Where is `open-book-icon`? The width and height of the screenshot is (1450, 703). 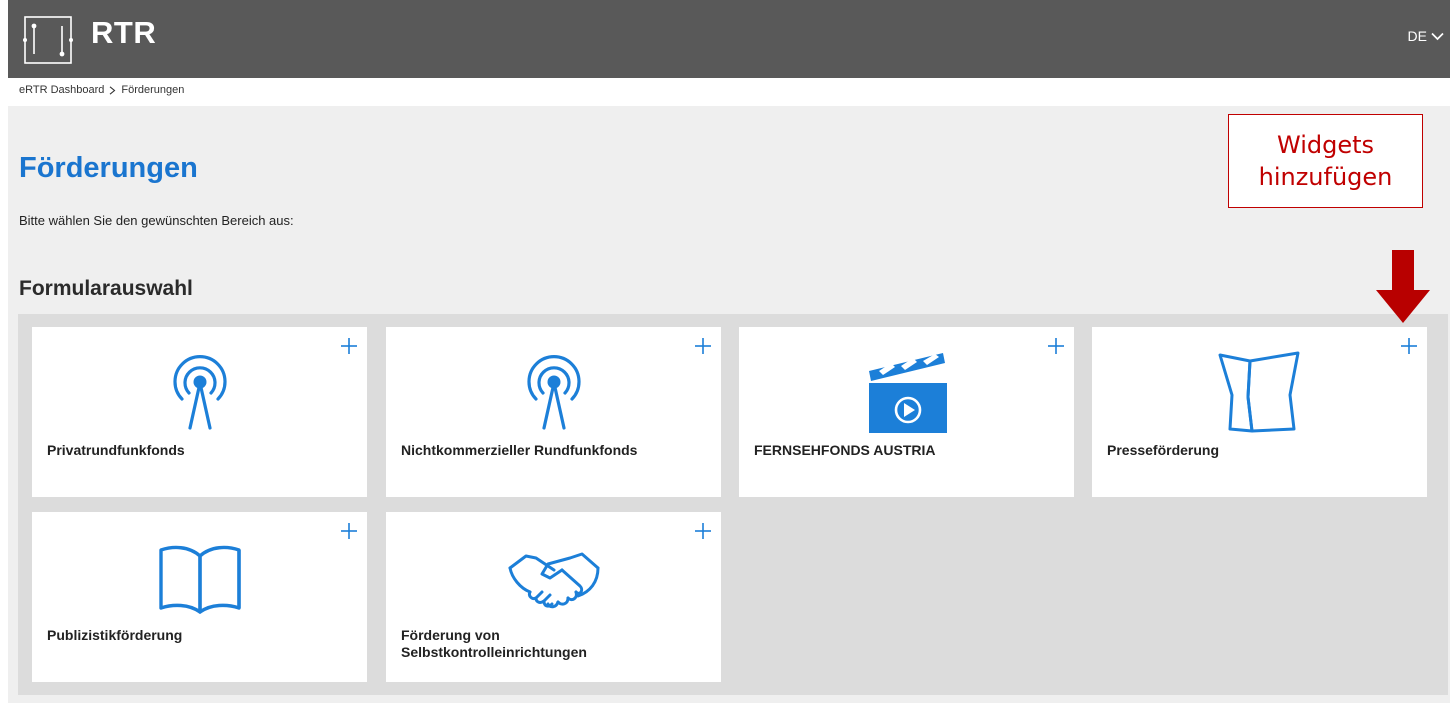
open-book-icon is located at coordinates (199, 579).